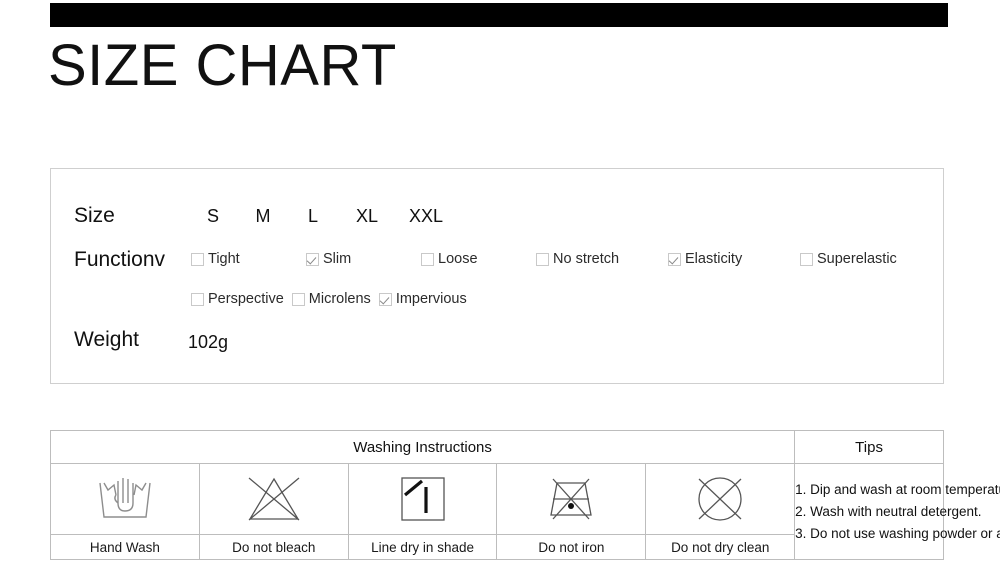 This screenshot has width=1000, height=568. What do you see at coordinates (313, 216) in the screenshot?
I see `size-option-l: L` at bounding box center [313, 216].